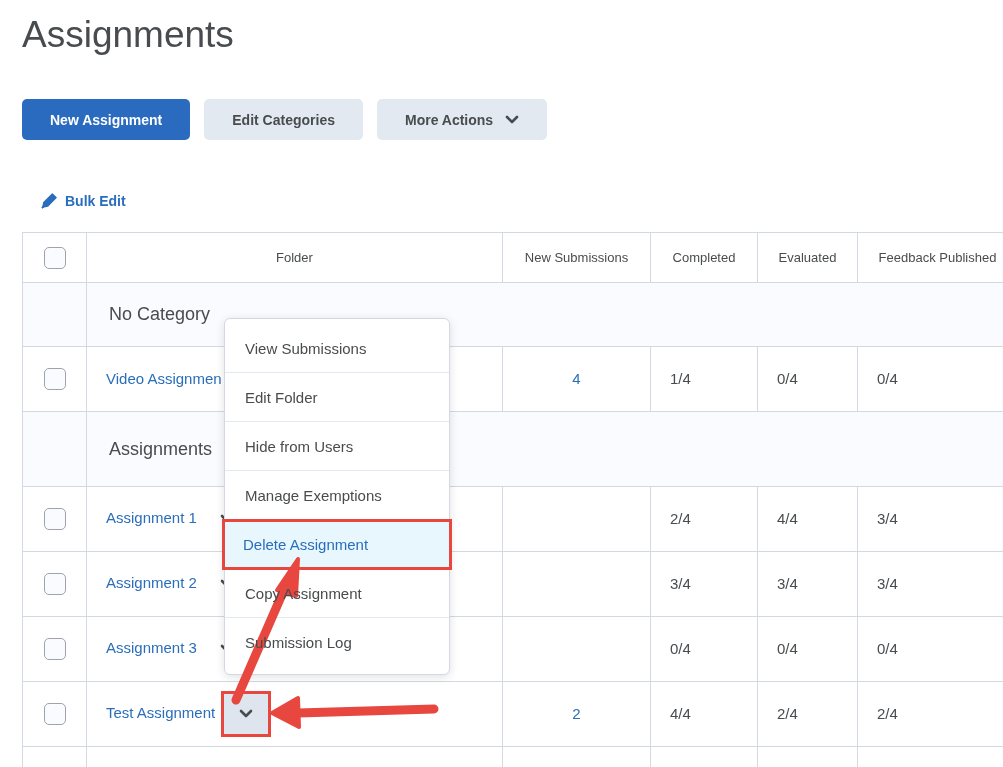 The image size is (1003, 767). I want to click on menu-item: View Submissions, so click(337, 348).